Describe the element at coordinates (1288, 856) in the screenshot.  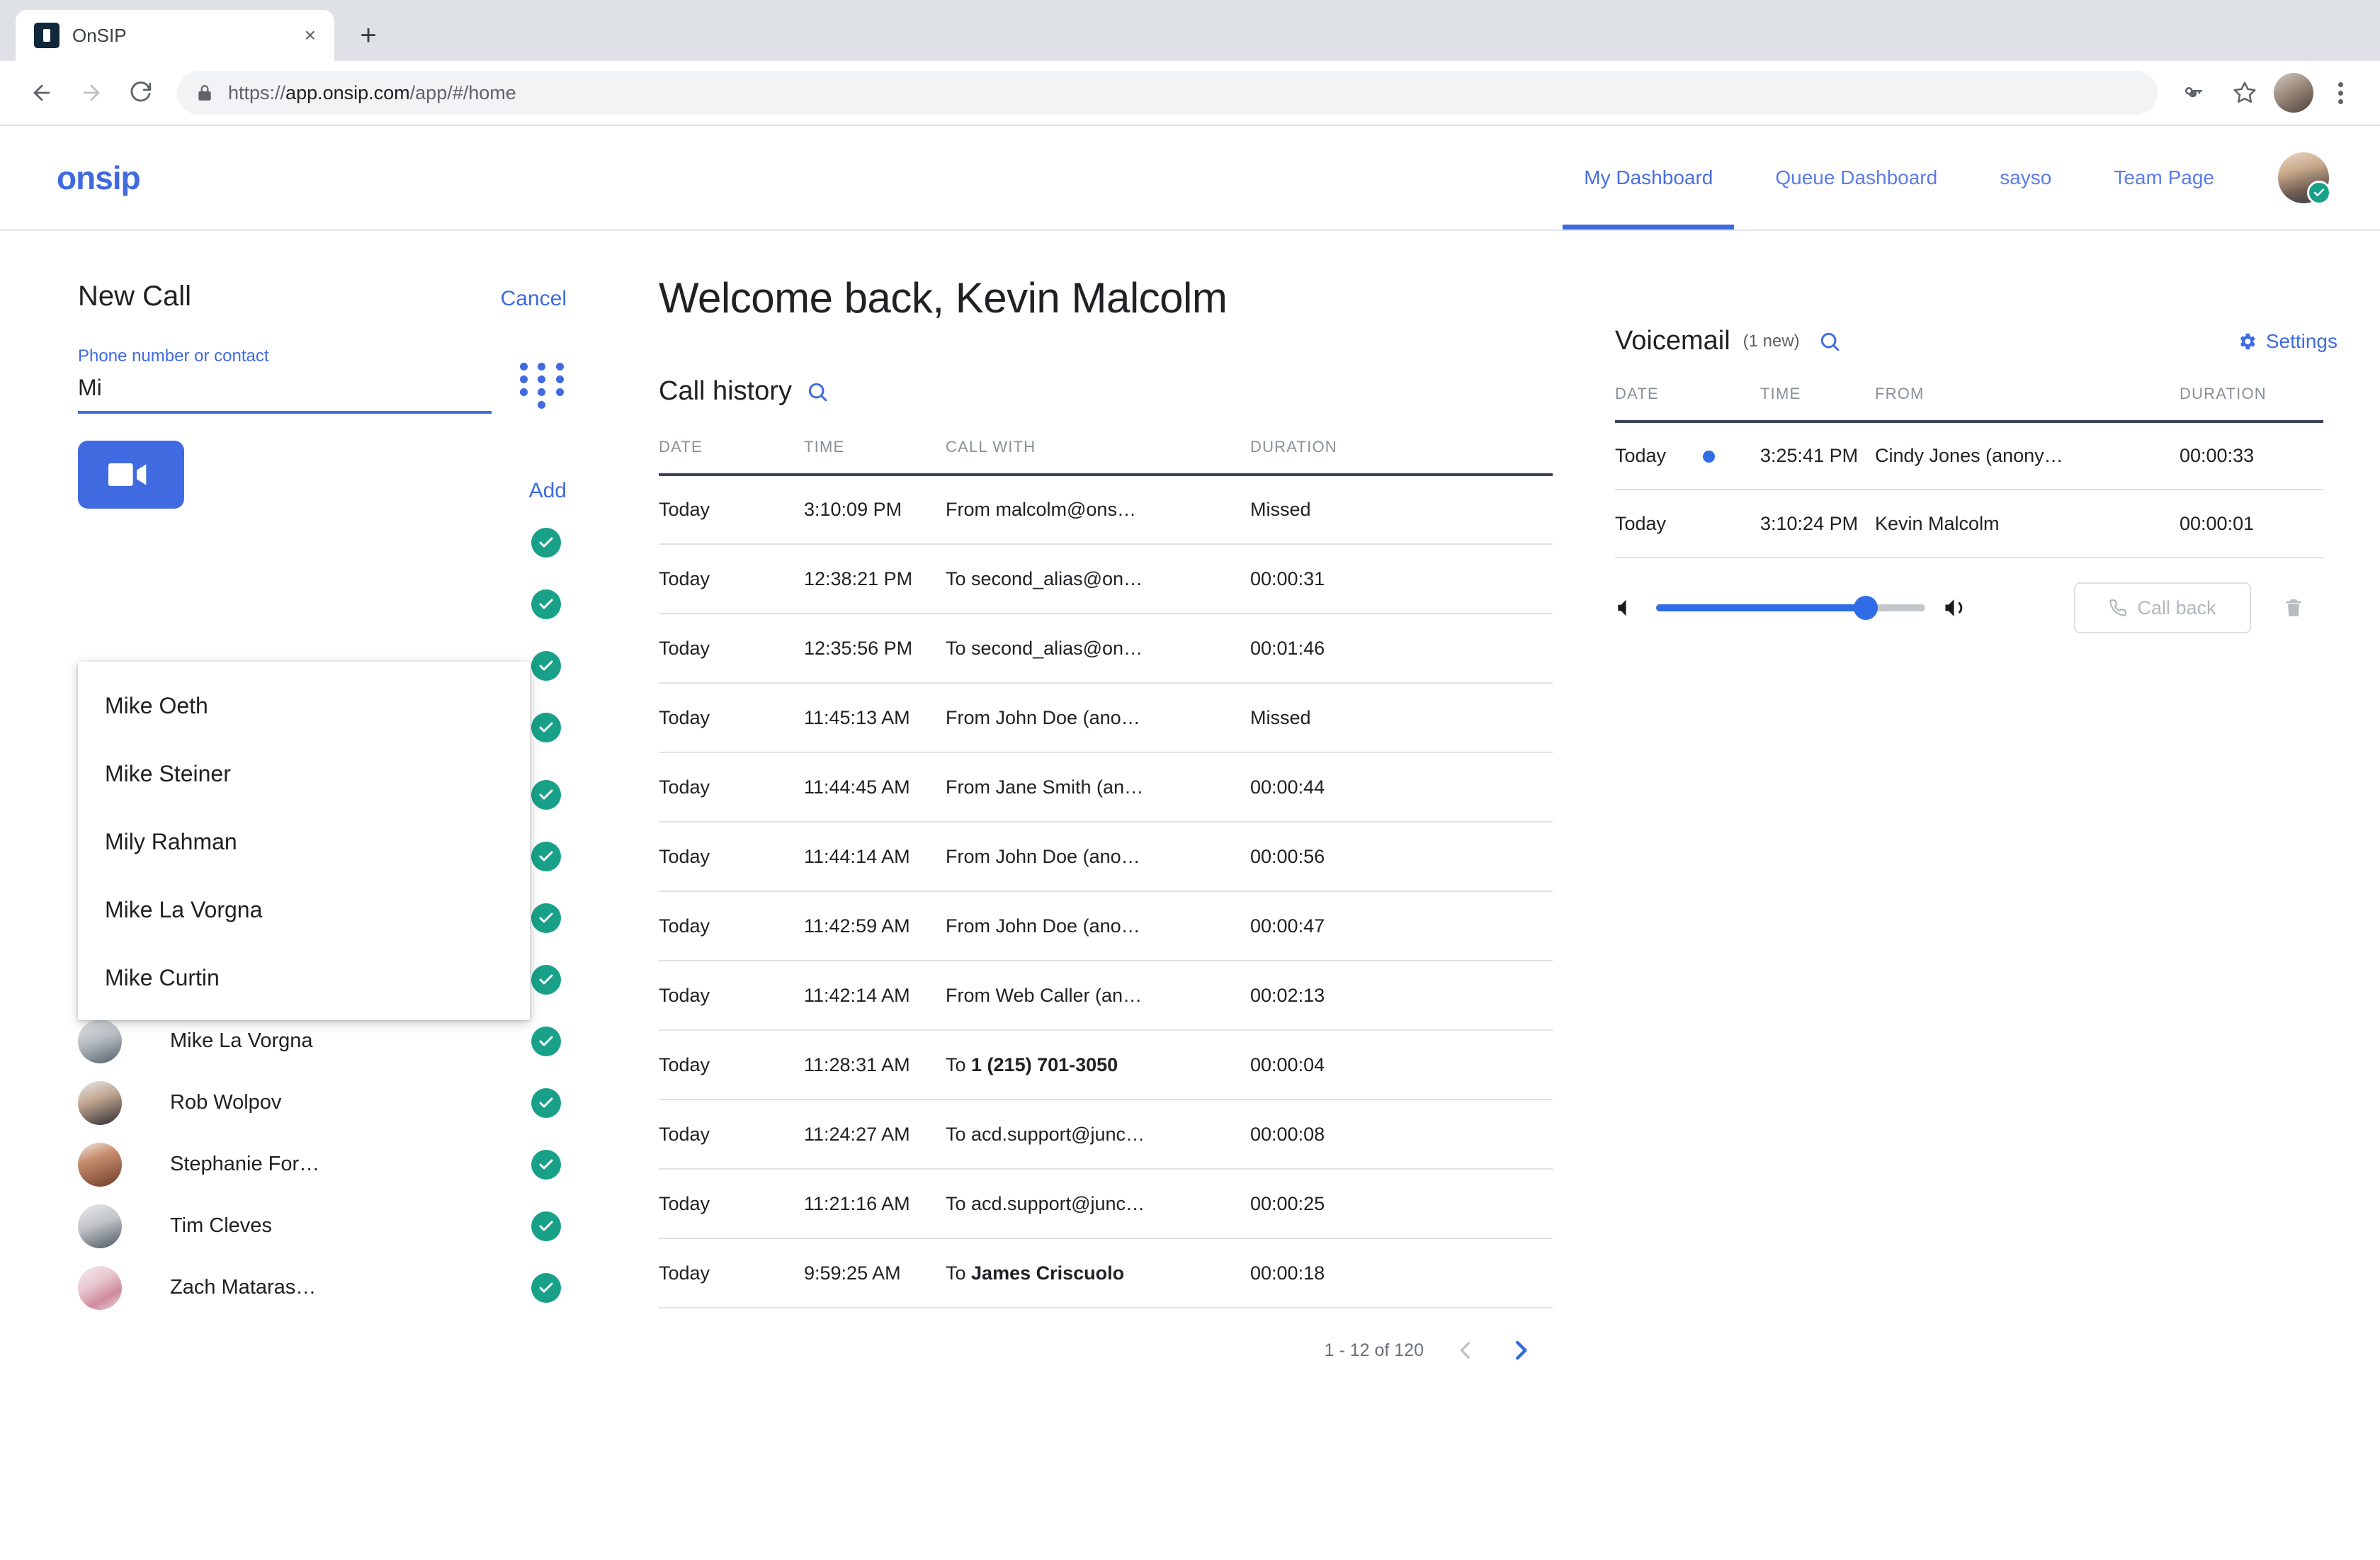
I see `call-duration: 00:00:56` at that location.